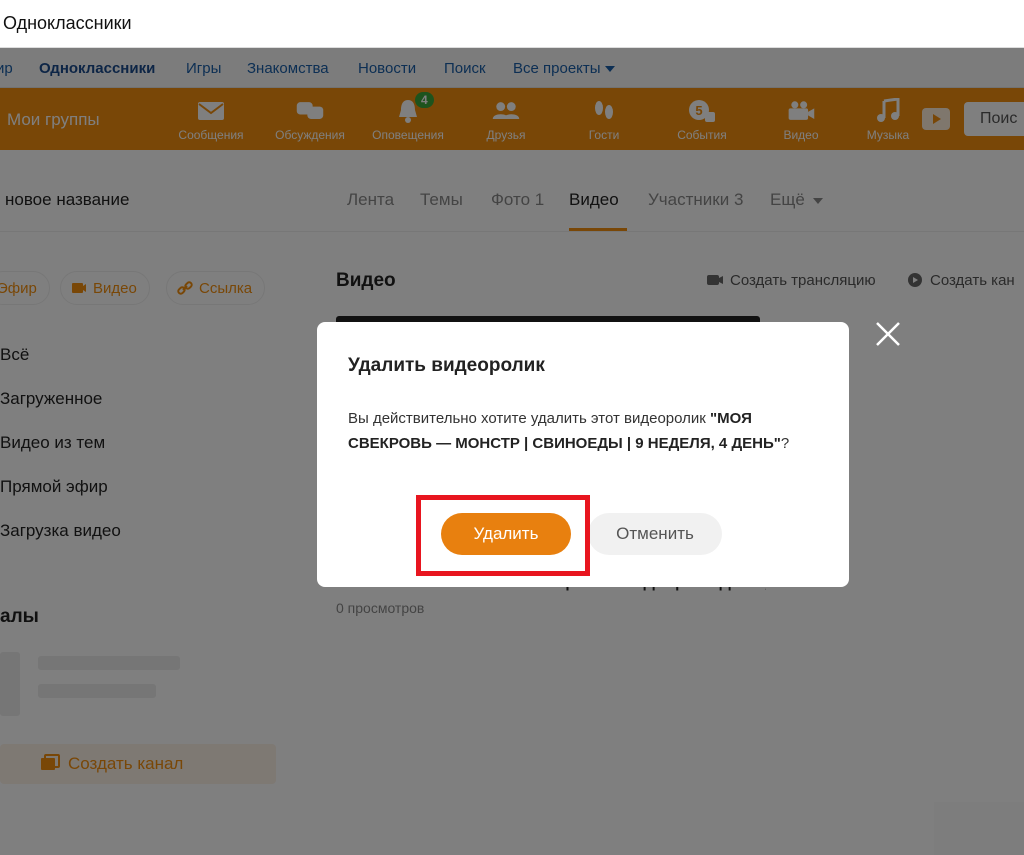  What do you see at coordinates (446, 365) in the screenshot?
I see `dialog-title: Удалить видеоролик` at bounding box center [446, 365].